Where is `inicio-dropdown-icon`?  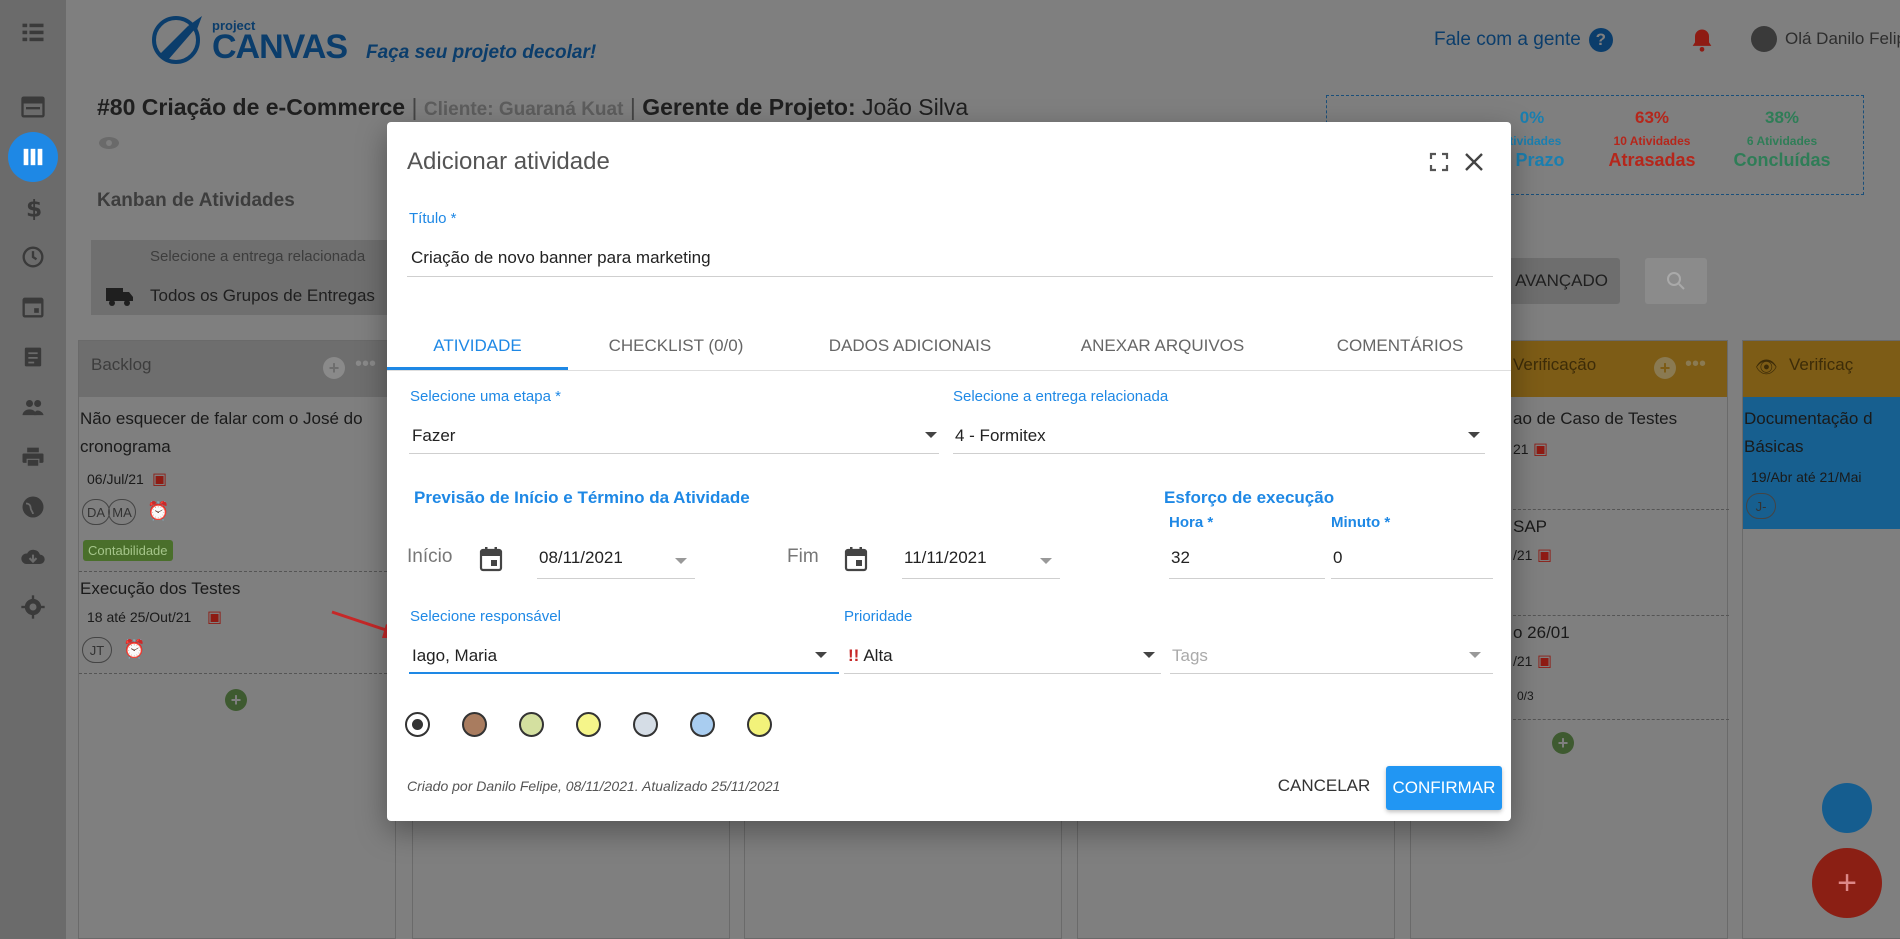 inicio-dropdown-icon is located at coordinates (681, 561).